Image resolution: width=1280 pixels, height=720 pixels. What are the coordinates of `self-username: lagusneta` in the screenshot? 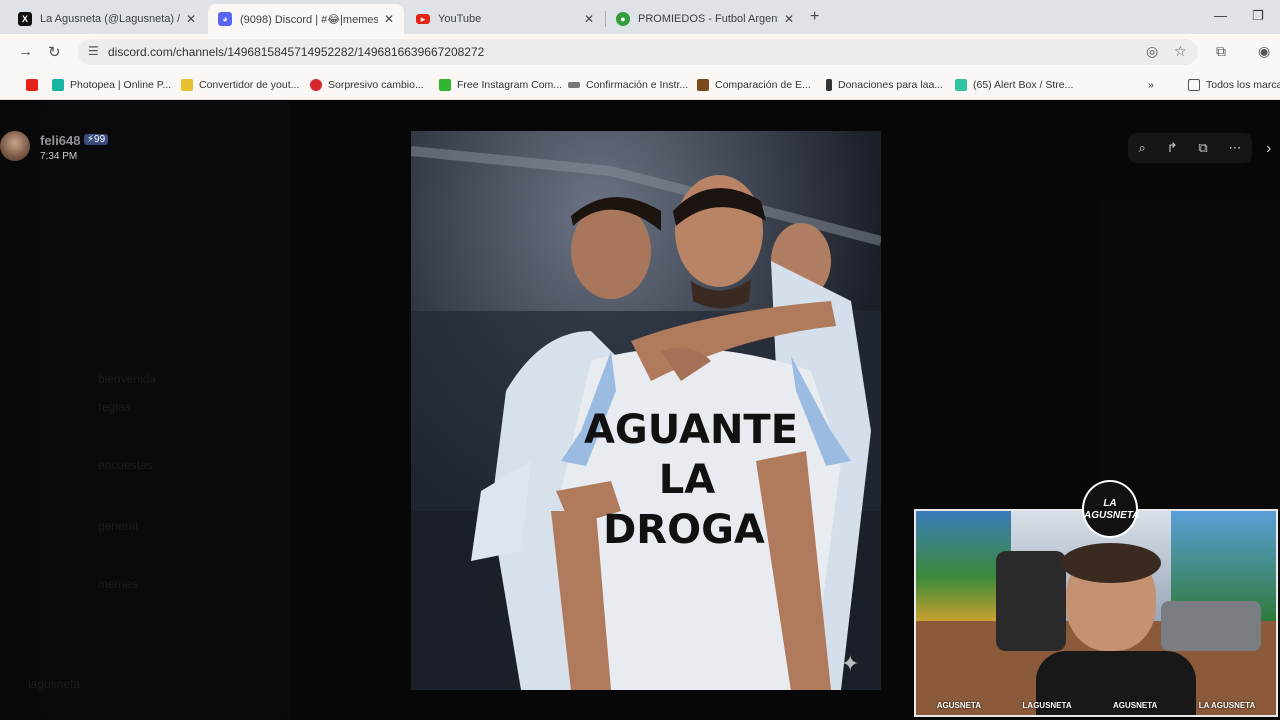 It's located at (54, 684).